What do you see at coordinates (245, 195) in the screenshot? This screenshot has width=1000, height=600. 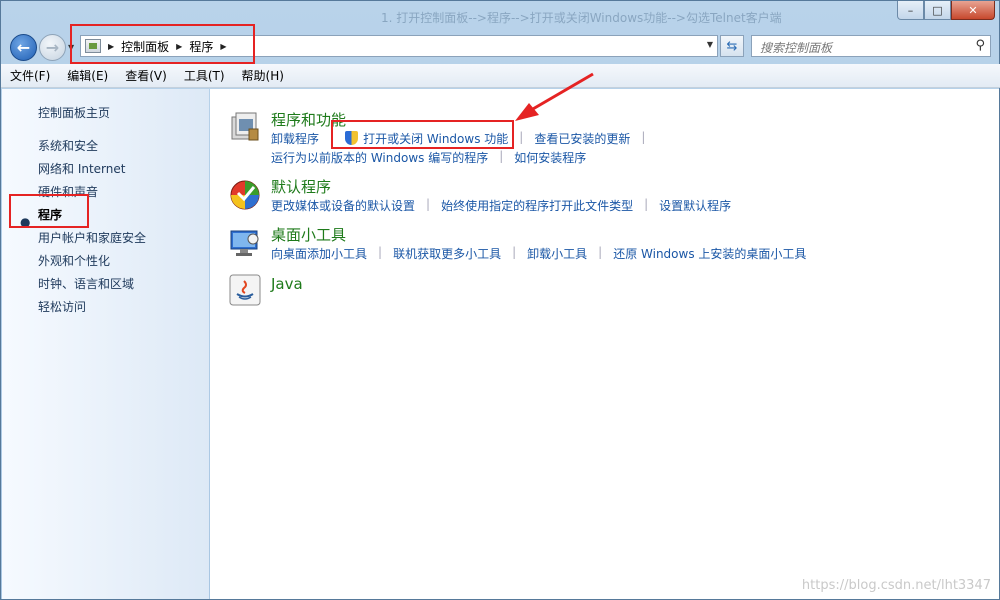 I see `default-programs-icon` at bounding box center [245, 195].